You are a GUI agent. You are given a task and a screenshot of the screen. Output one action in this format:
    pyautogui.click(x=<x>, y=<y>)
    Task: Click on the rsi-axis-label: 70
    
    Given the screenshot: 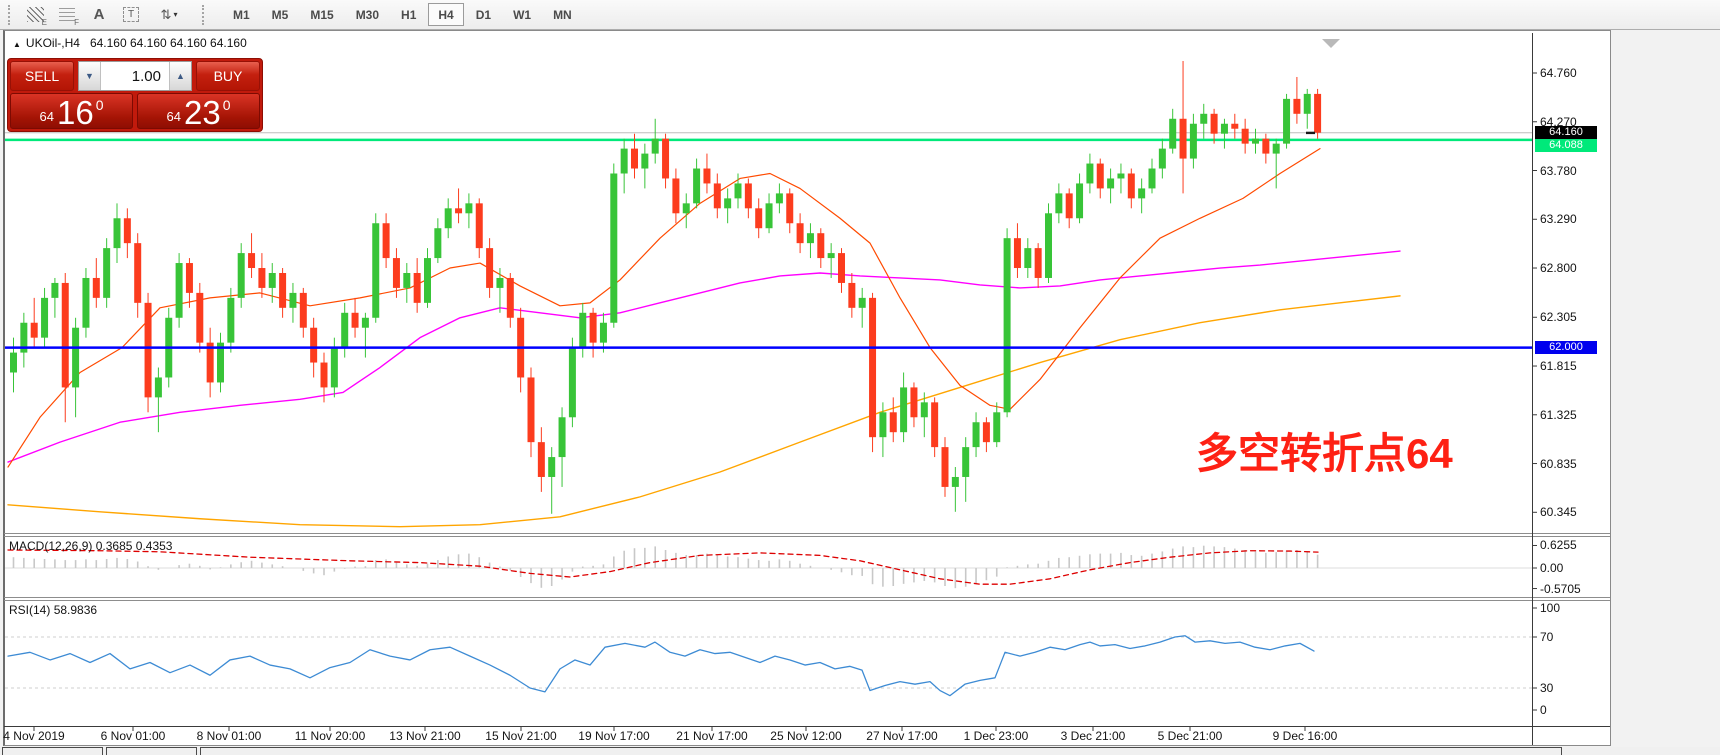 What is the action you would take?
    pyautogui.click(x=1547, y=637)
    